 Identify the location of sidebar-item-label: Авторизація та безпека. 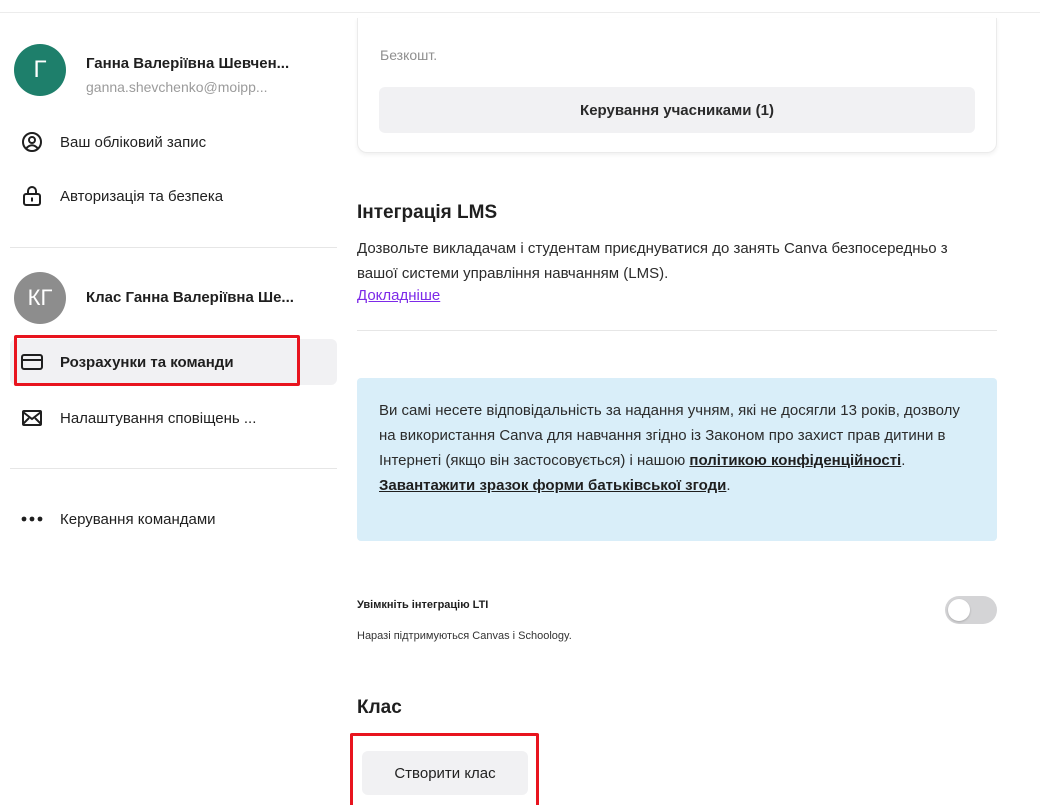
(142, 196).